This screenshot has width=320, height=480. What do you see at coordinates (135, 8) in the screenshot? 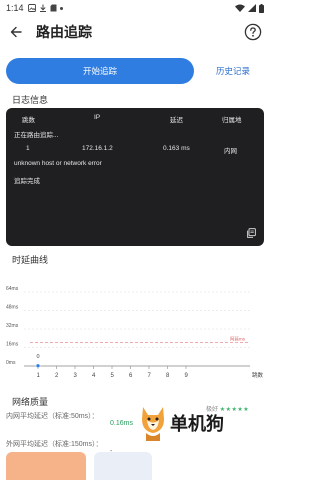
I see `status-bar: 1:14` at bounding box center [135, 8].